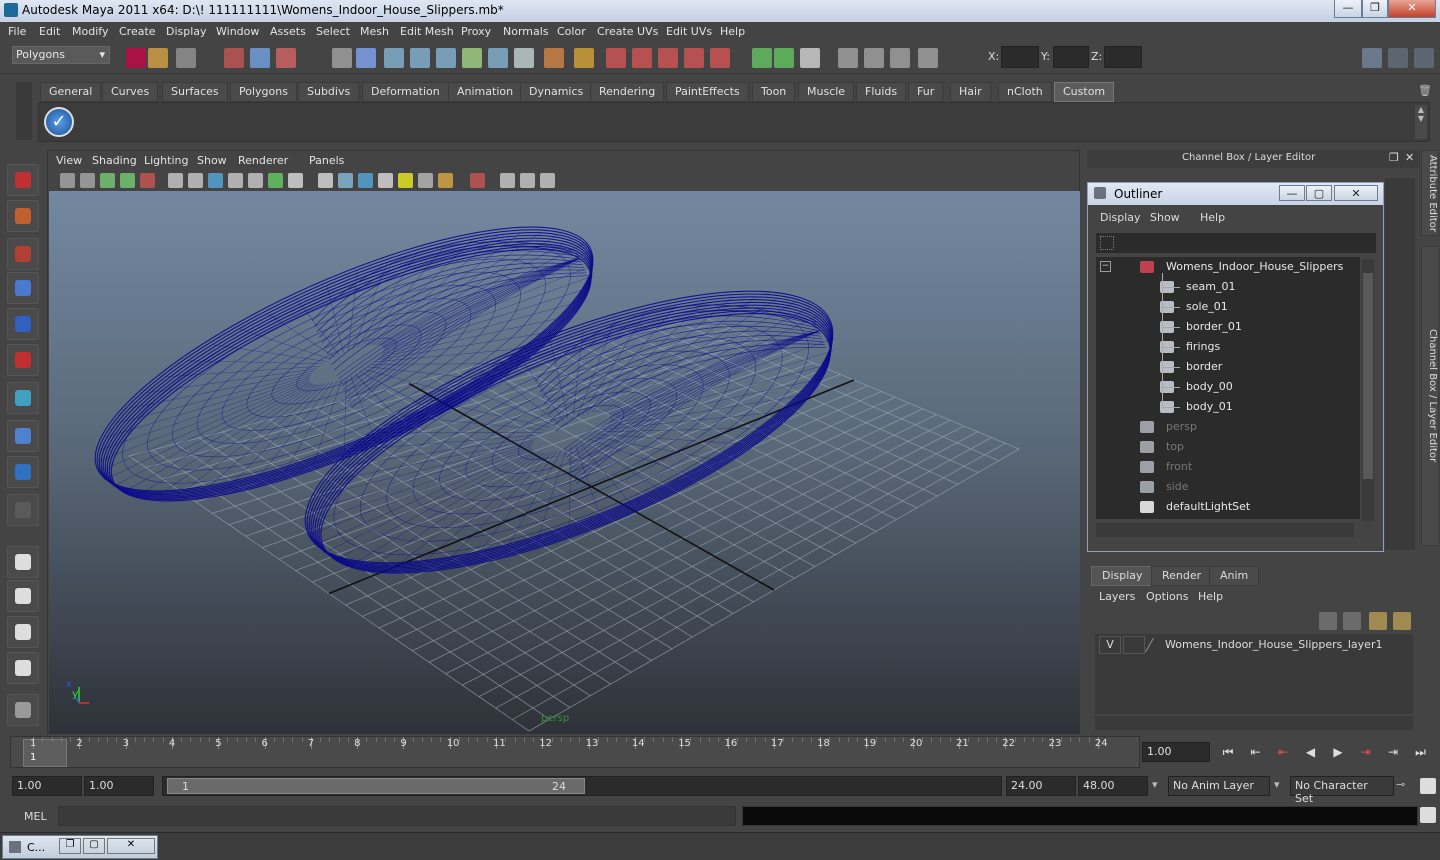  What do you see at coordinates (1428, 815) in the screenshot?
I see `script-editor-icon` at bounding box center [1428, 815].